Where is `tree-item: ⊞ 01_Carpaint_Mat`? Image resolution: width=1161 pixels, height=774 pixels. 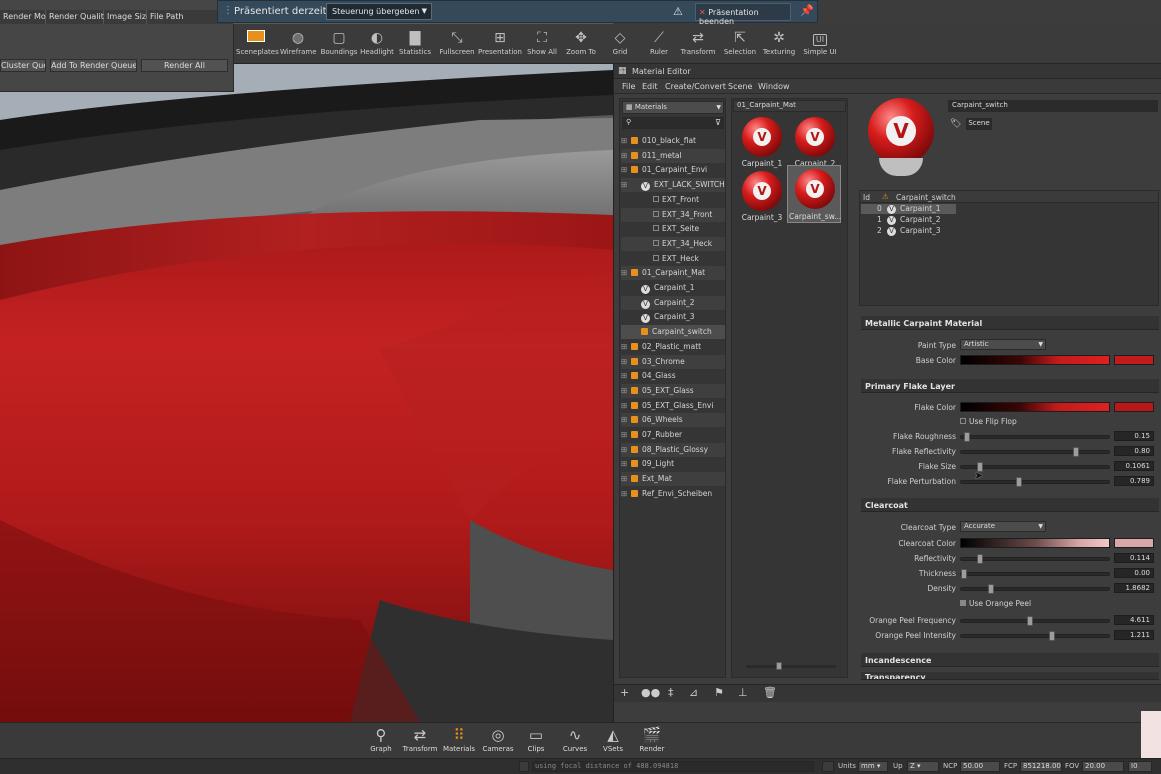
tree-item: ⊞ 01_Carpaint_Mat is located at coordinates (673, 273).